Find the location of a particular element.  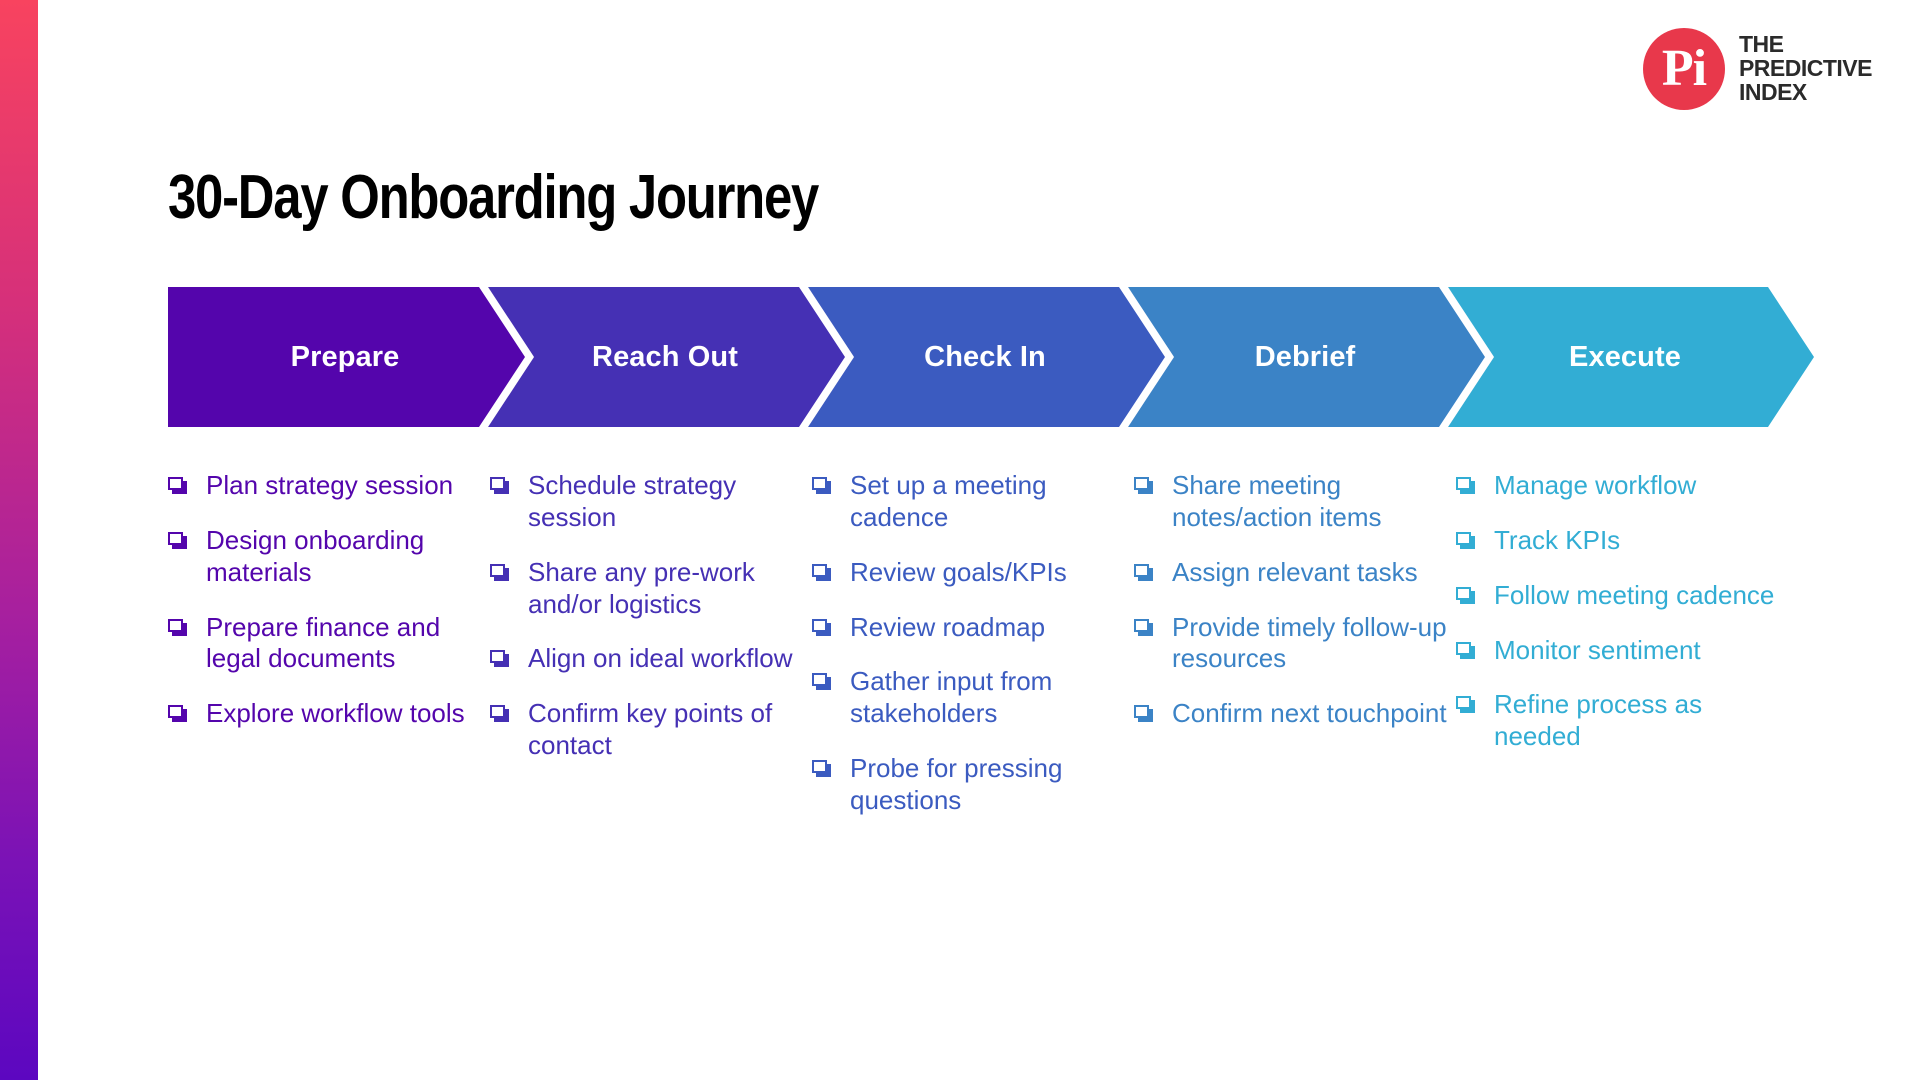

left-accent-gradient-bar is located at coordinates (19, 540).